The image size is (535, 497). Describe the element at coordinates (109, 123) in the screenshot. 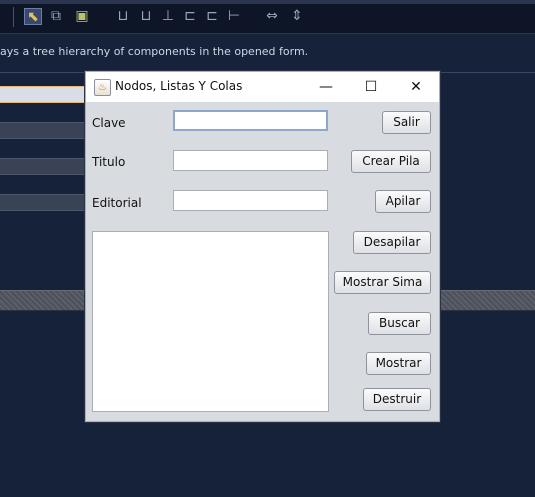

I see `clave-label: Clave` at that location.